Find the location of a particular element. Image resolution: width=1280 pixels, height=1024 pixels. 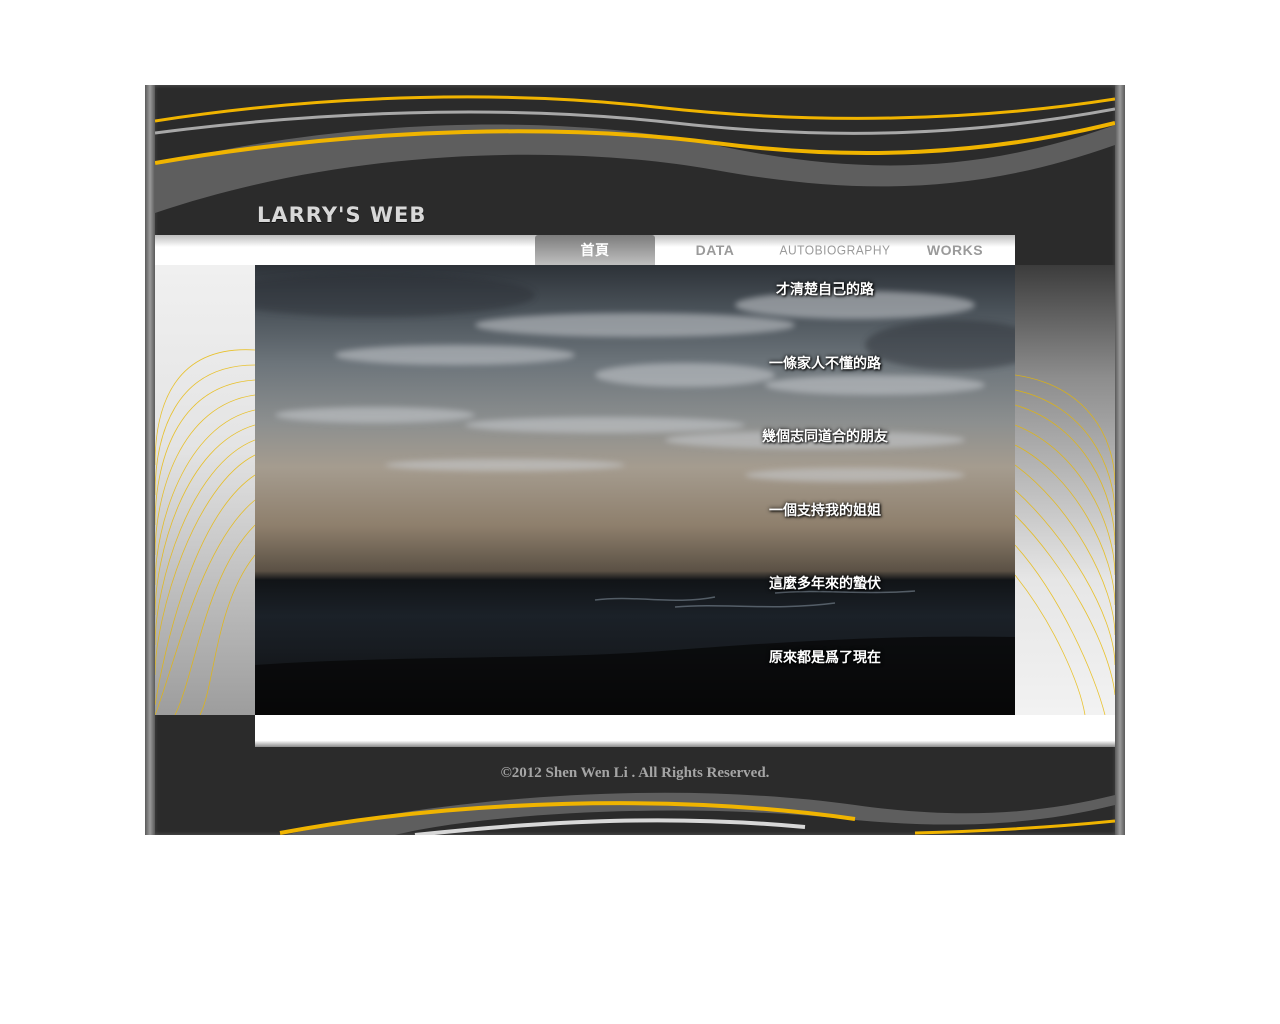

side-panel-left is located at coordinates (205, 490).